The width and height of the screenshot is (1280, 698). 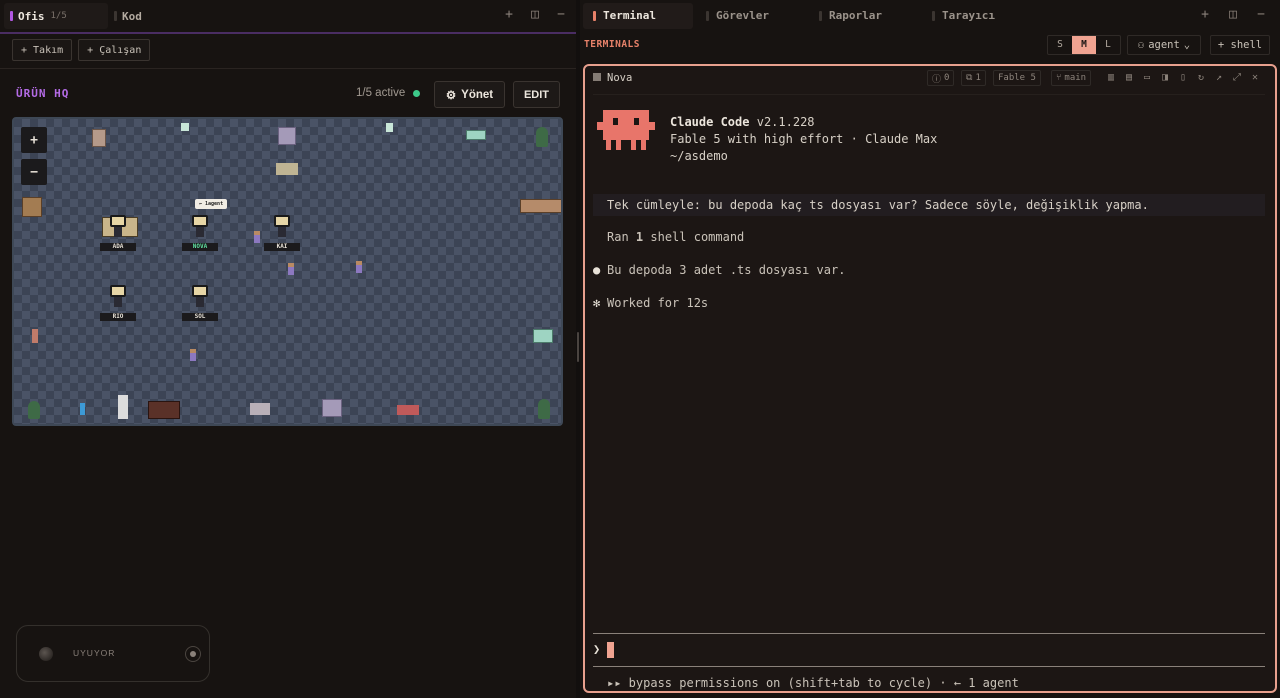 I want to click on tab-raporlar: Raporlar, so click(x=864, y=16).